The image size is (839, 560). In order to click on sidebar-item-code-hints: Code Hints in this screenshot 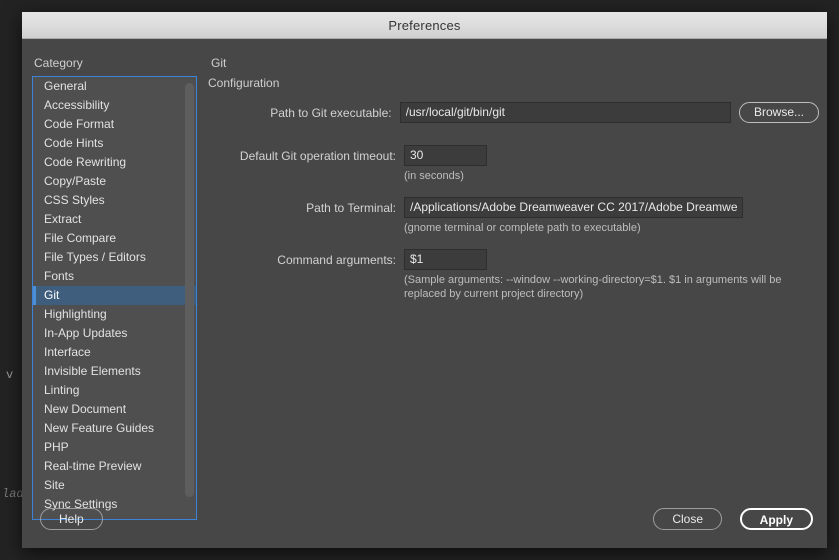, I will do `click(114, 143)`.